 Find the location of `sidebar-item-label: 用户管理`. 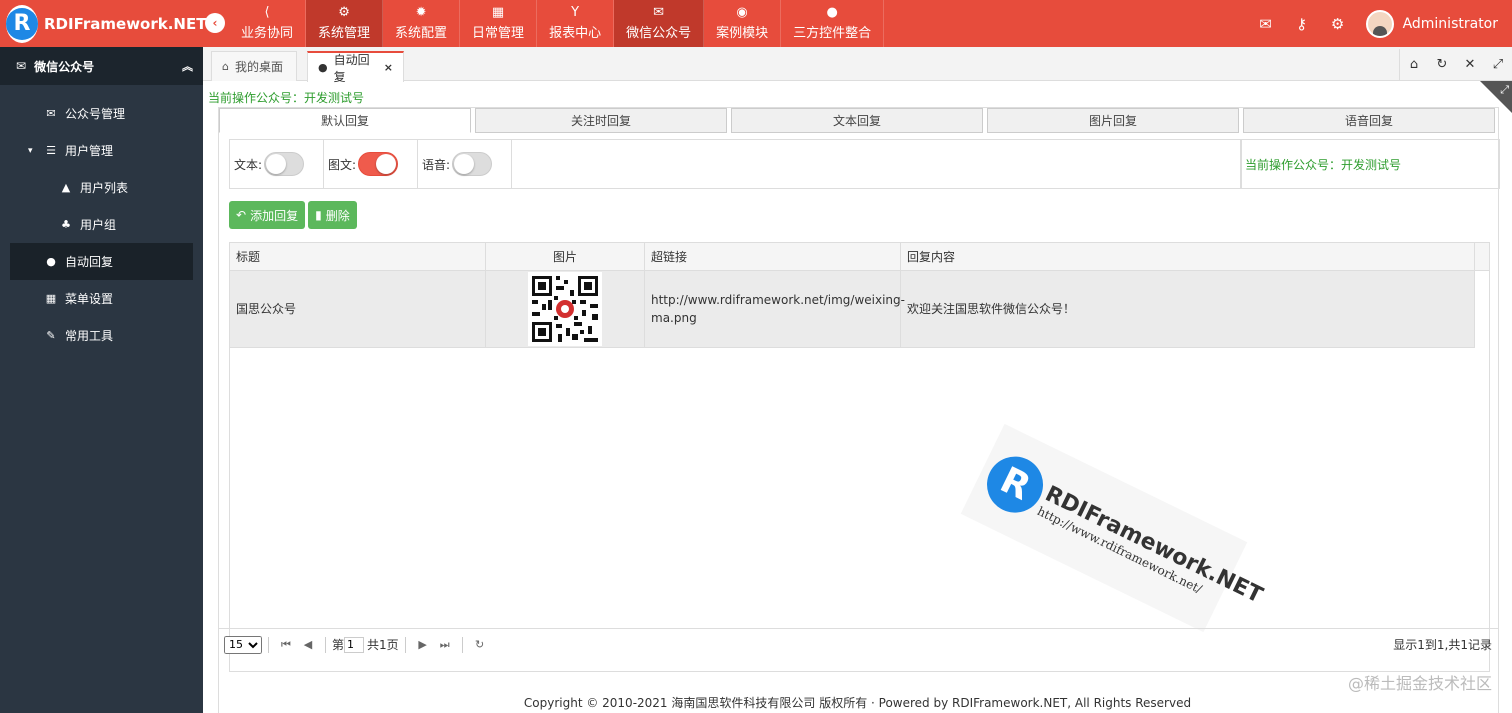

sidebar-item-label: 用户管理 is located at coordinates (89, 151).